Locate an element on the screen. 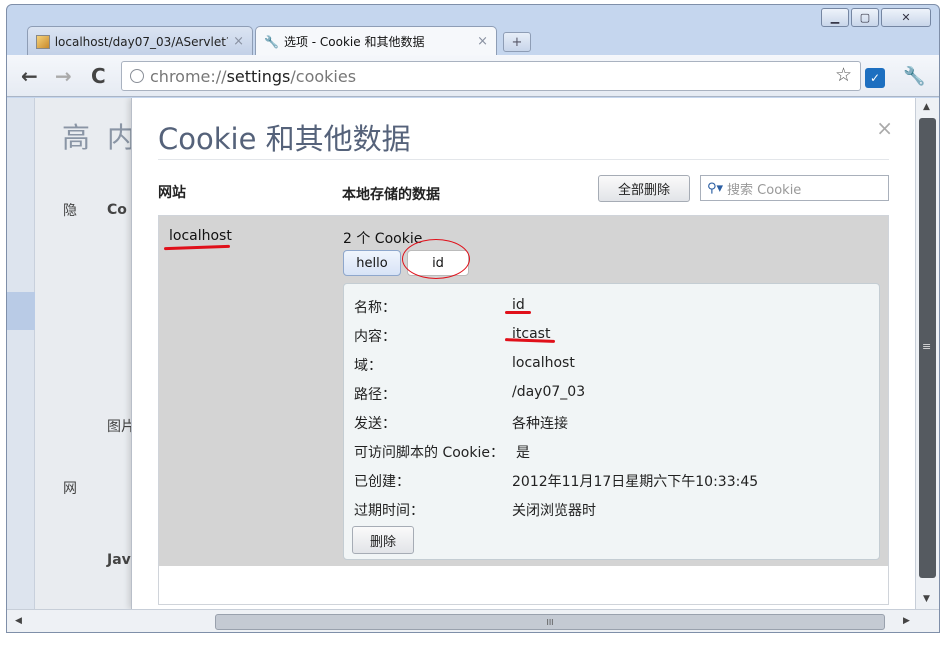 This screenshot has width=948, height=651. maximize-button: ▢ is located at coordinates (865, 17).